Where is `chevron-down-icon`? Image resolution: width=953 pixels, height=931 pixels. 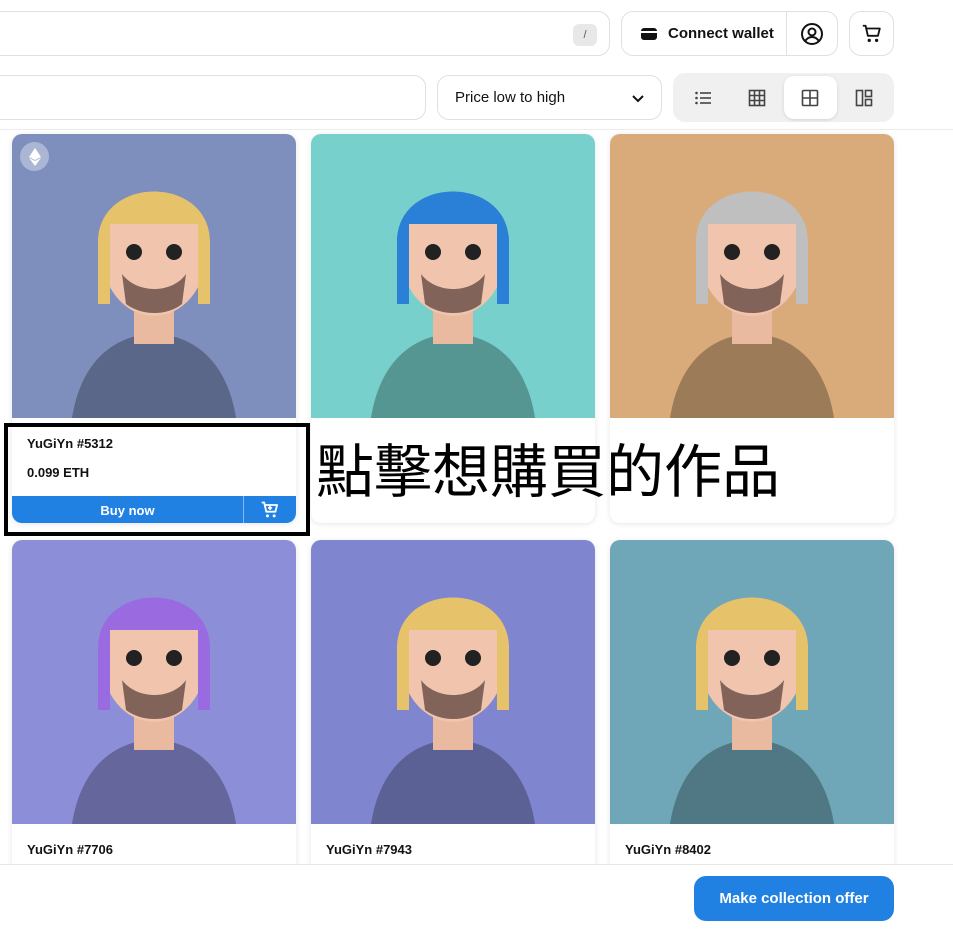 chevron-down-icon is located at coordinates (638, 98).